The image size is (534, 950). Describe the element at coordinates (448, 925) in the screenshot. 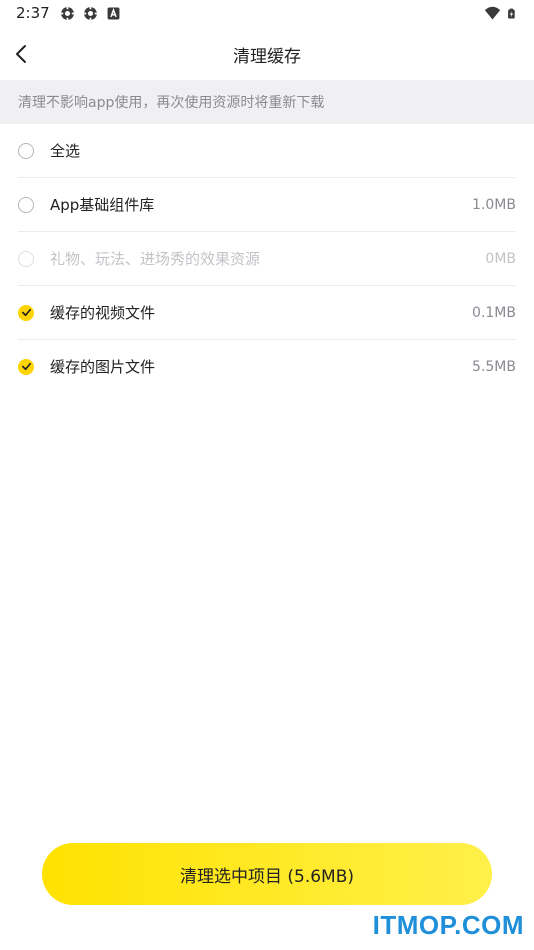

I see `watermark-logo: ITMOP.COM` at that location.